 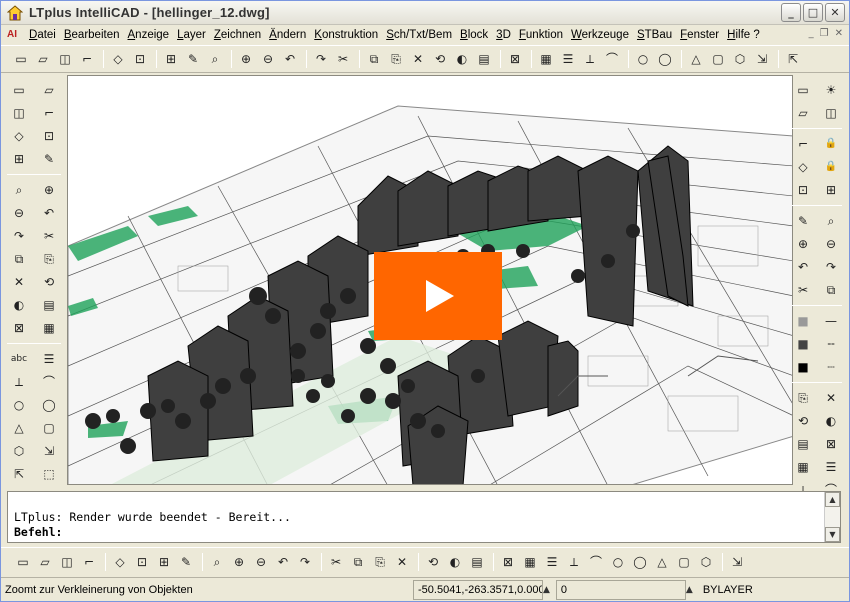 What do you see at coordinates (762, 59) in the screenshot?
I see `pan-button: ⇲` at bounding box center [762, 59].